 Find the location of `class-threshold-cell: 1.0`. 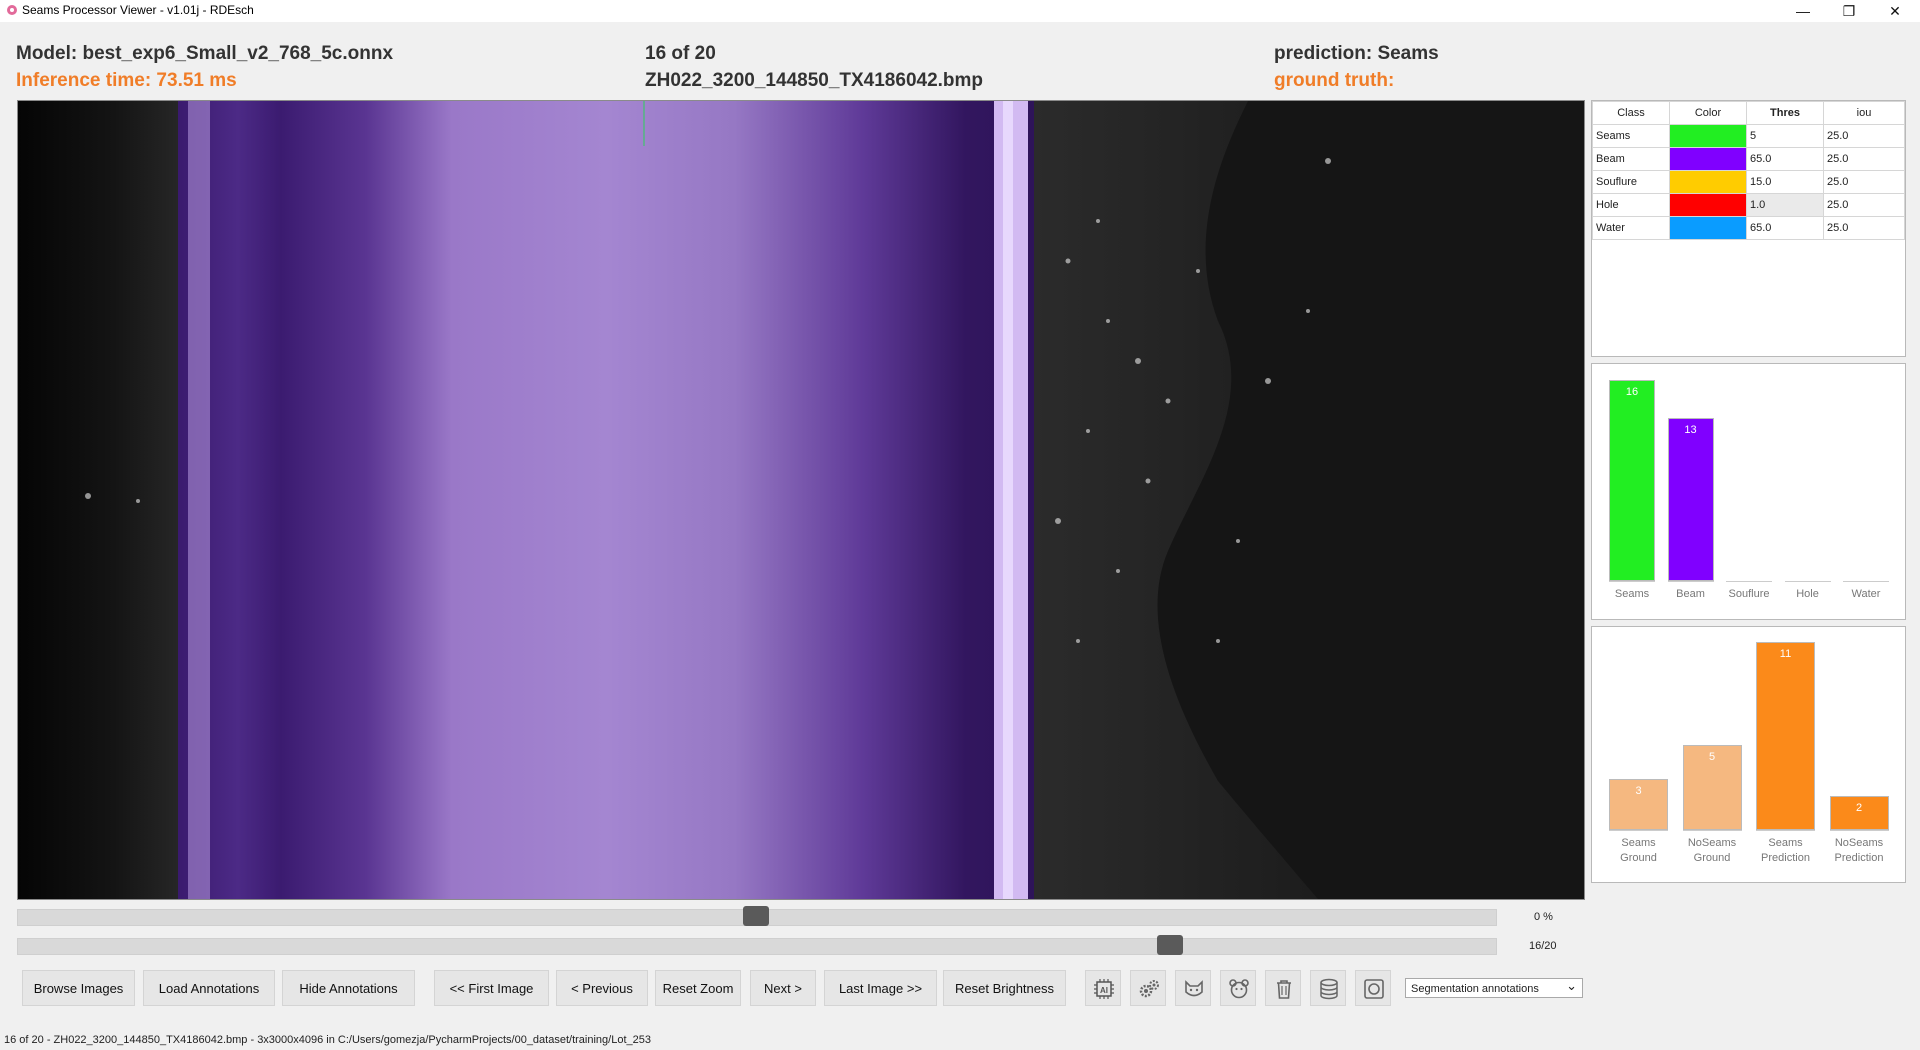

class-threshold-cell: 1.0 is located at coordinates (1785, 205).